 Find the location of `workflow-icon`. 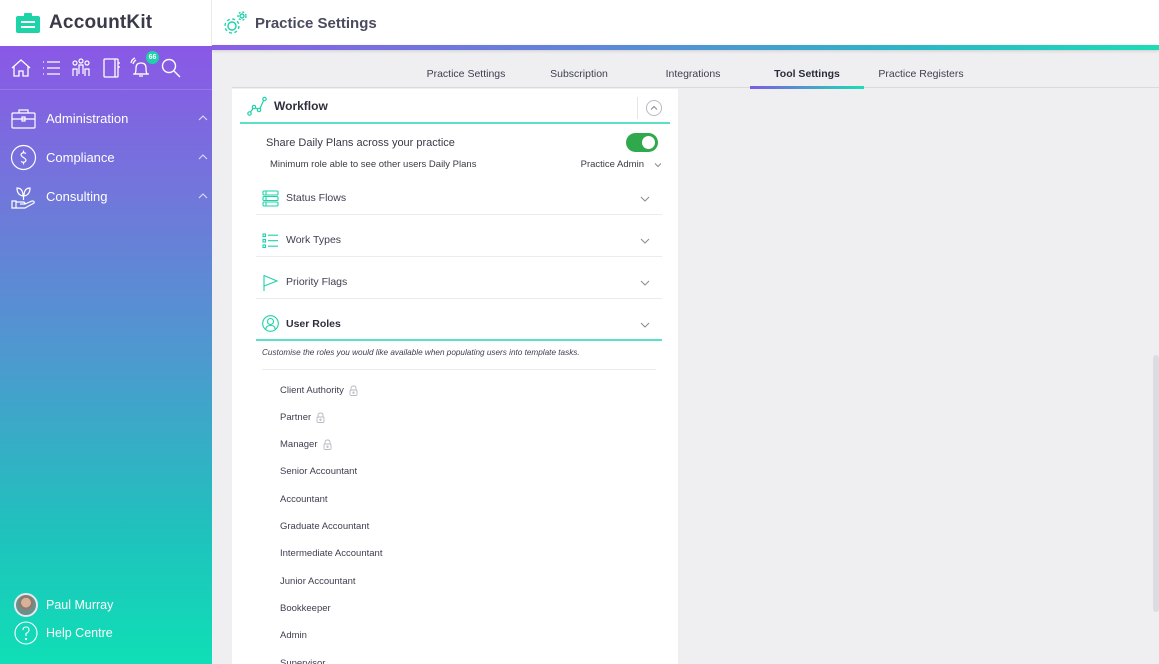

workflow-icon is located at coordinates (257, 106).